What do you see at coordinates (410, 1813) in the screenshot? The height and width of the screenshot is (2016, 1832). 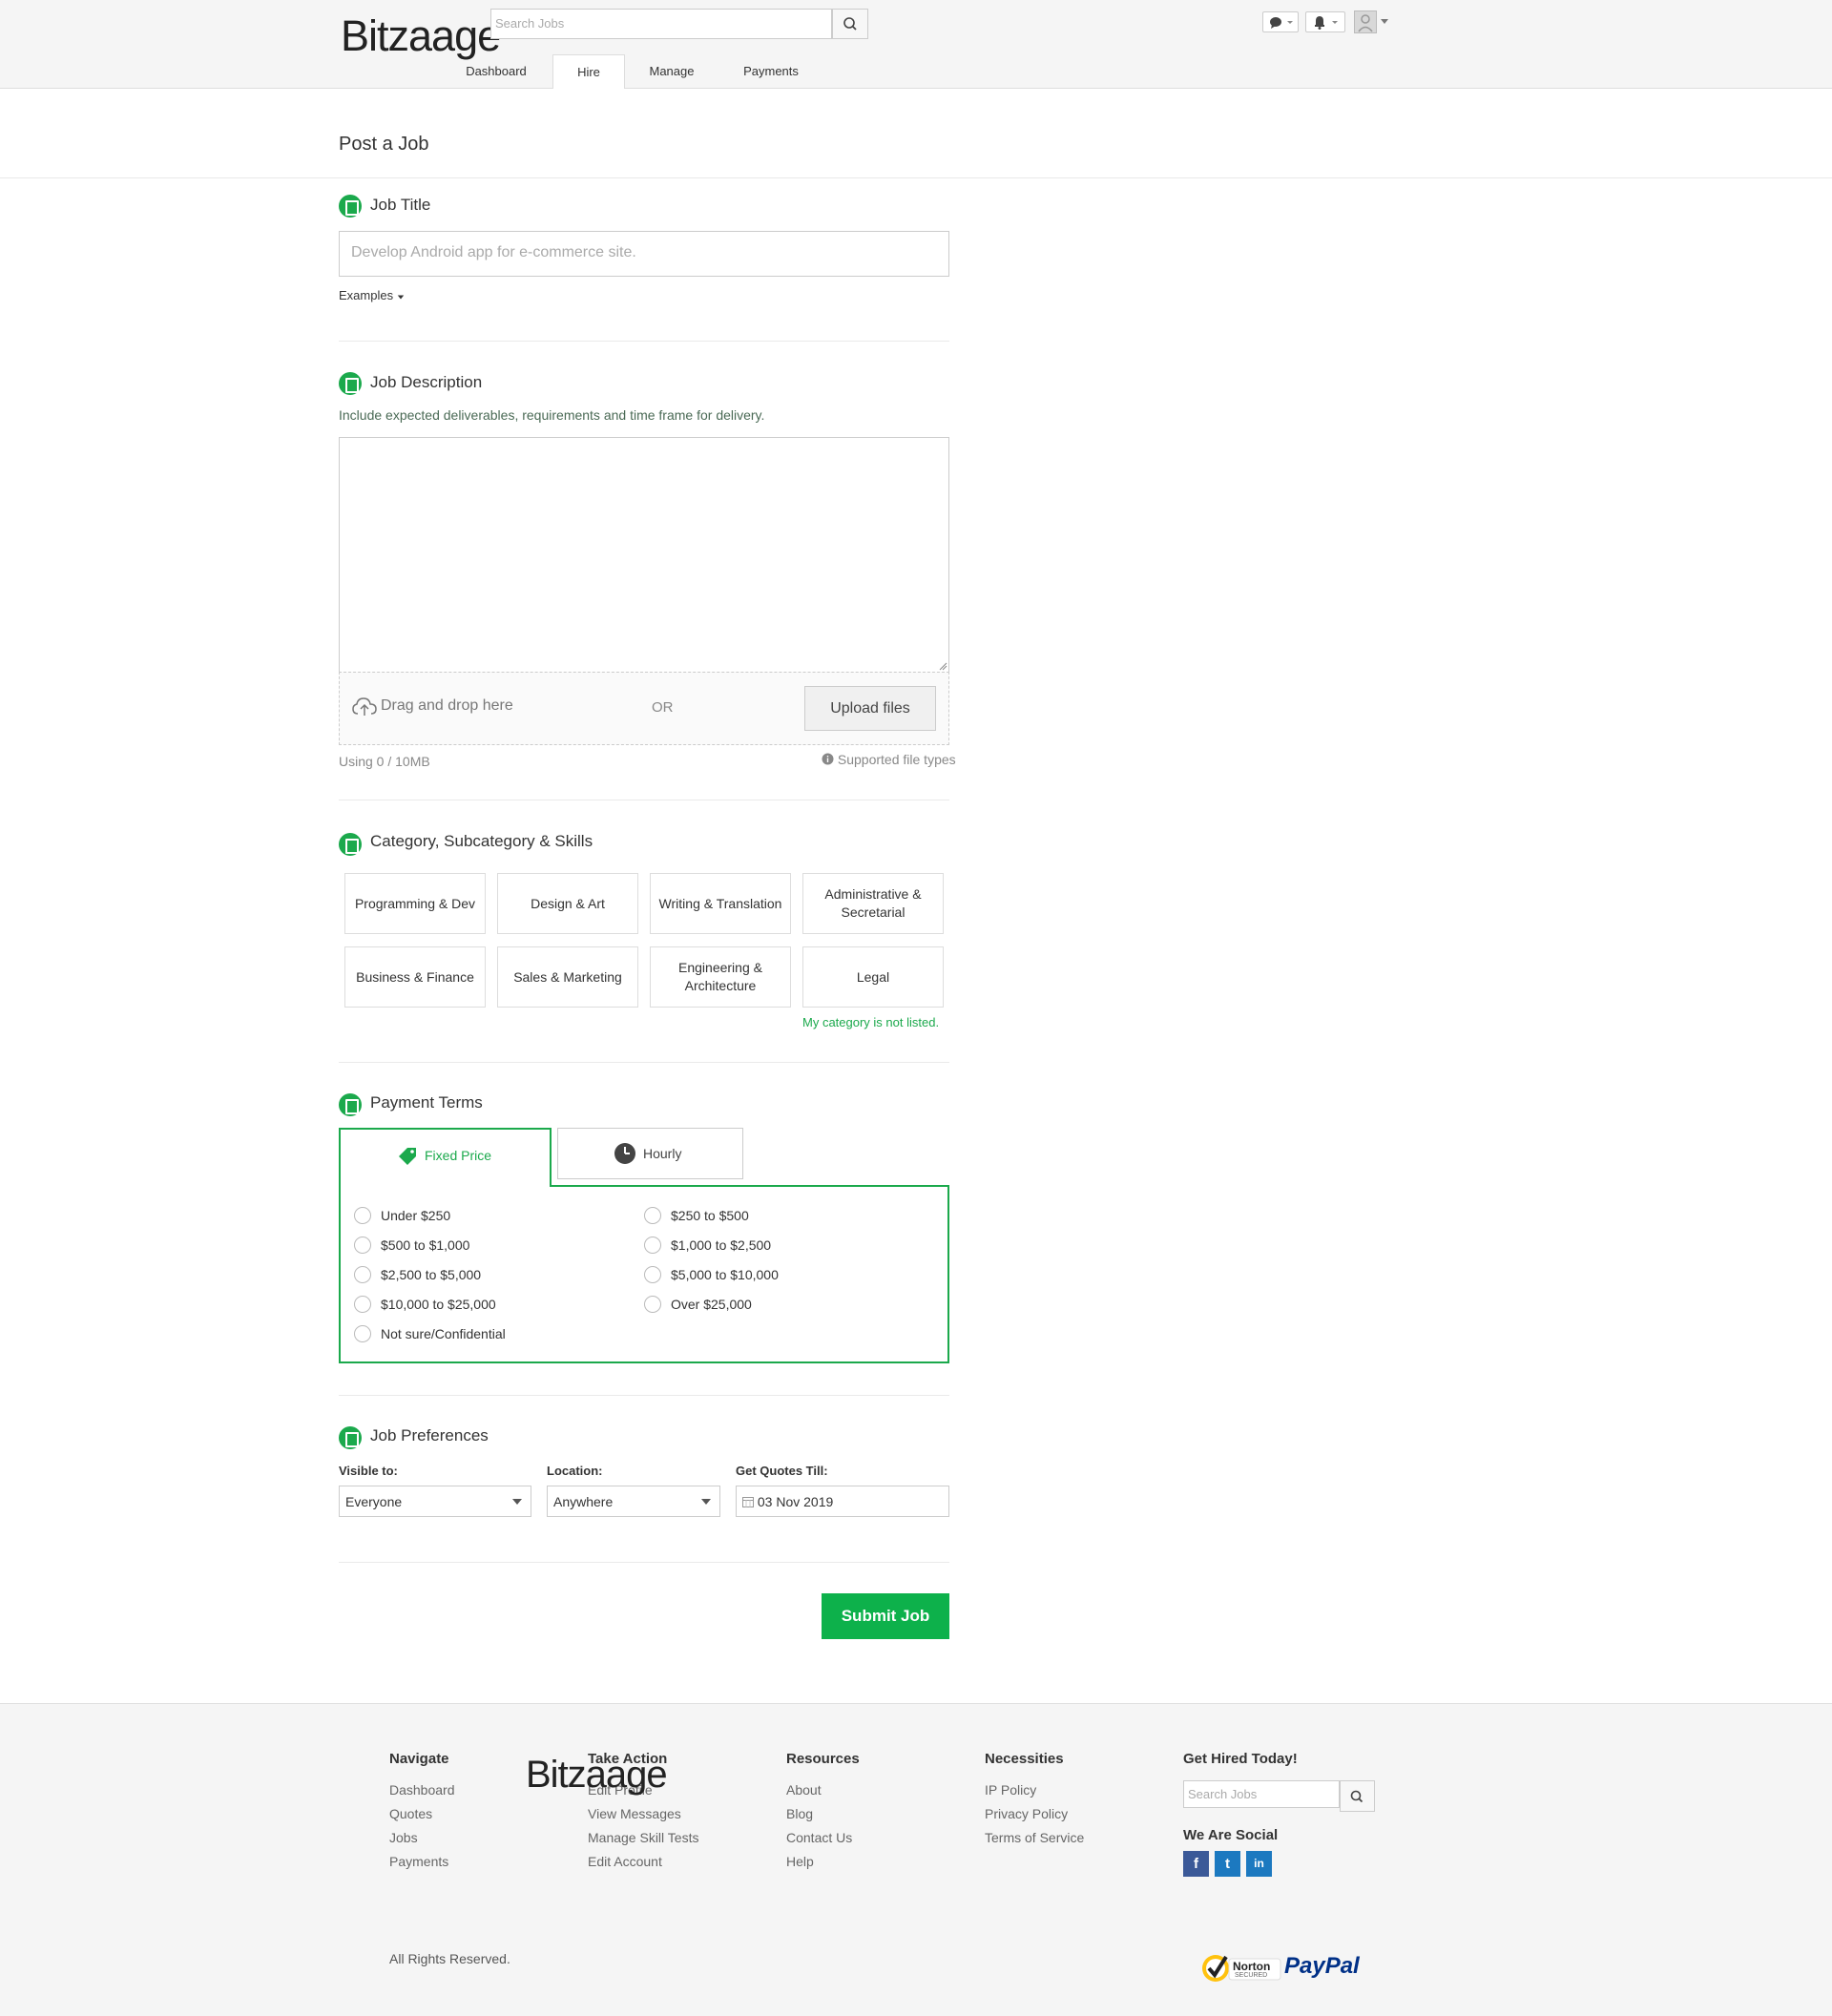 I see `footer-link-quotes: Quotes` at bounding box center [410, 1813].